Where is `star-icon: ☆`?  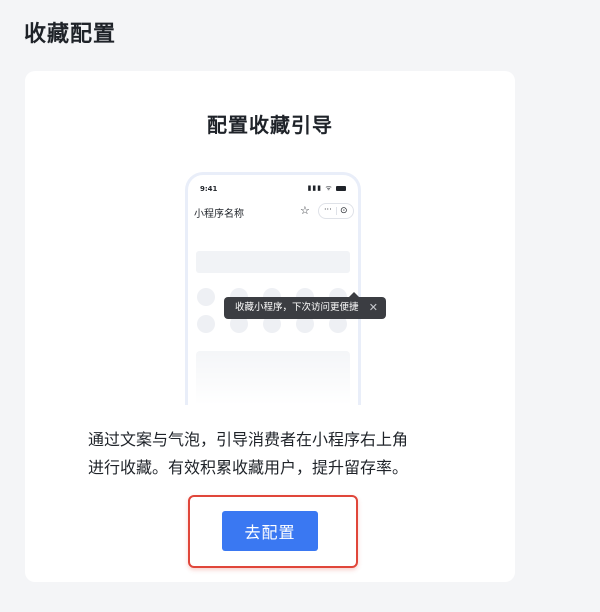
star-icon: ☆ is located at coordinates (305, 210).